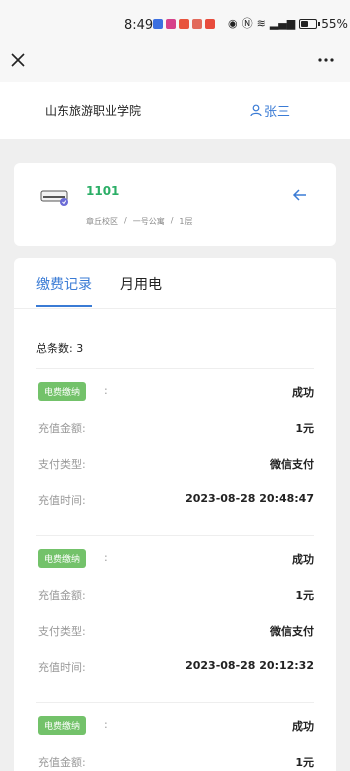  I want to click on room-location-breadcrumb: 章丘校区 / 一号公寓 / 1层, so click(139, 221).